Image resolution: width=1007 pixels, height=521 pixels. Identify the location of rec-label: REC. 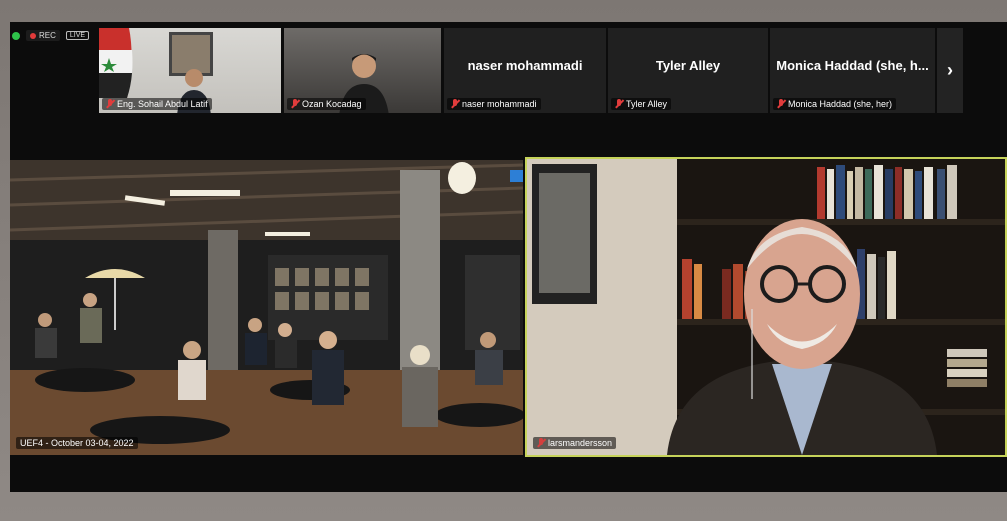
(47, 35).